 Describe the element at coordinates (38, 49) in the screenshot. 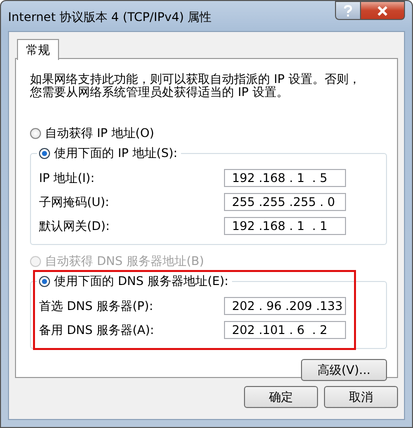

I see `tab: 常规` at that location.